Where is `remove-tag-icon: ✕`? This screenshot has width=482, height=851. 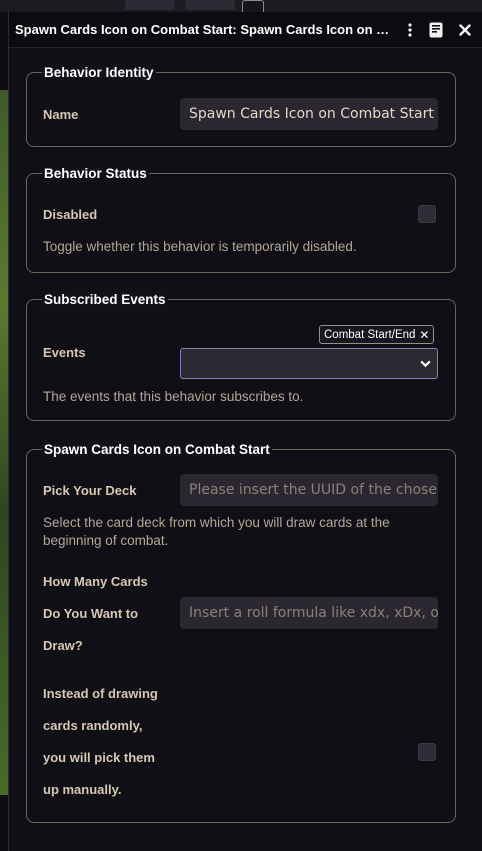
remove-tag-icon: ✕ is located at coordinates (424, 335).